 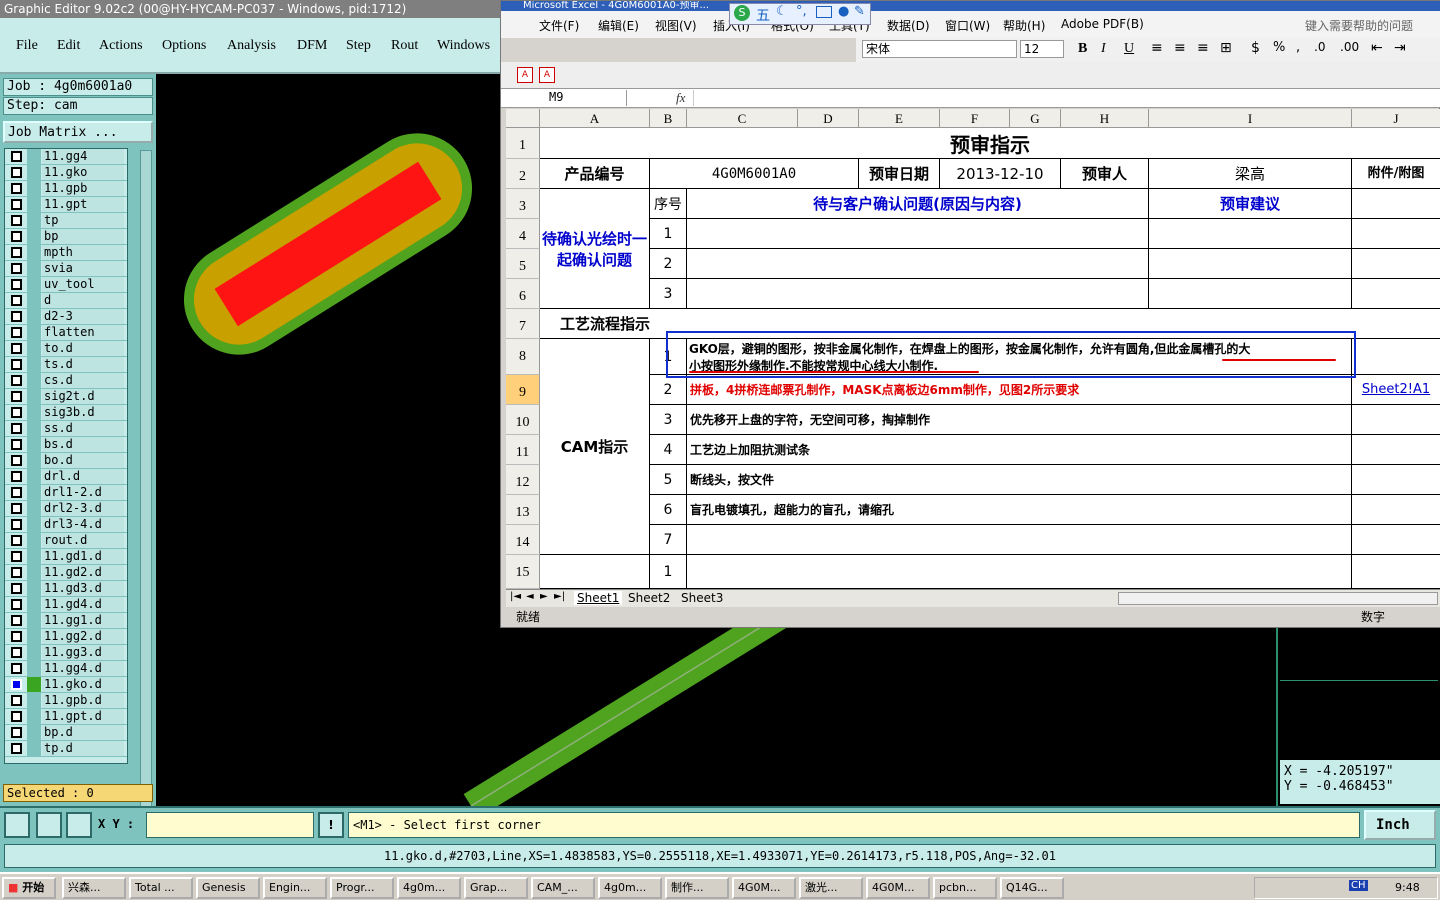 What do you see at coordinates (83, 732) in the screenshot?
I see `layer-name: bp.d` at bounding box center [83, 732].